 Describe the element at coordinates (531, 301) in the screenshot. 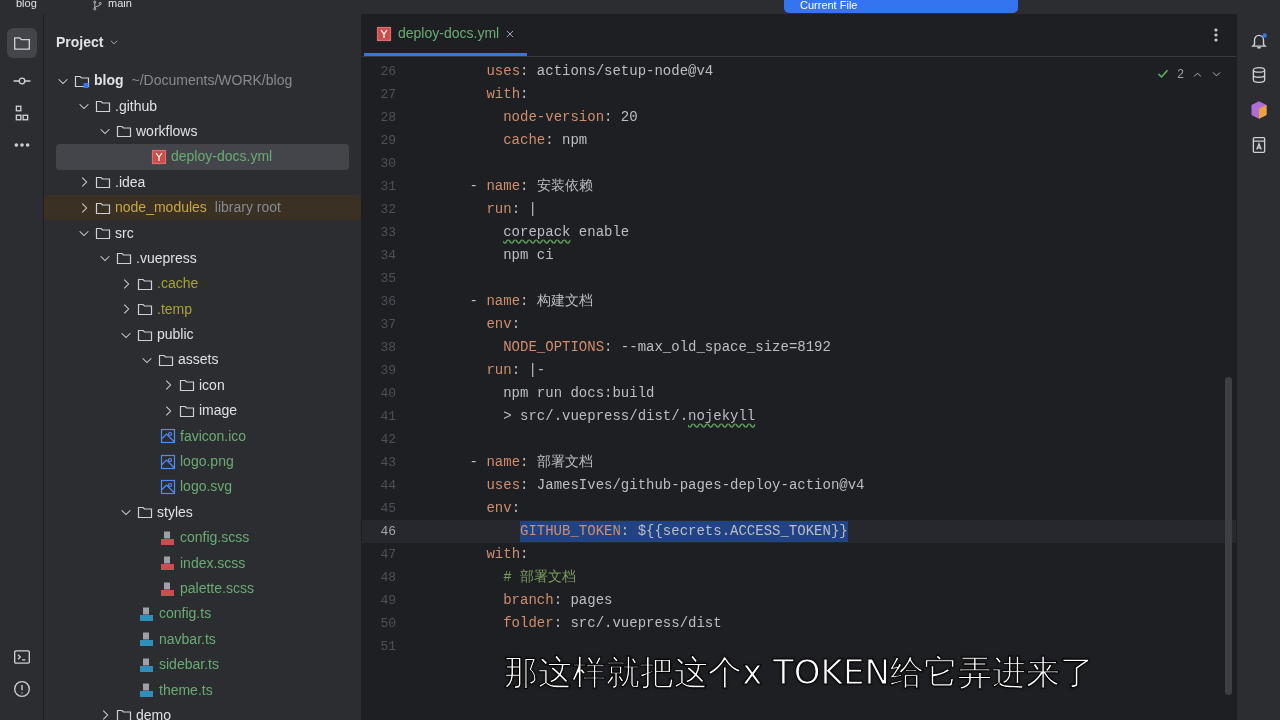

I see `code-line: - name: 构建文档` at that location.